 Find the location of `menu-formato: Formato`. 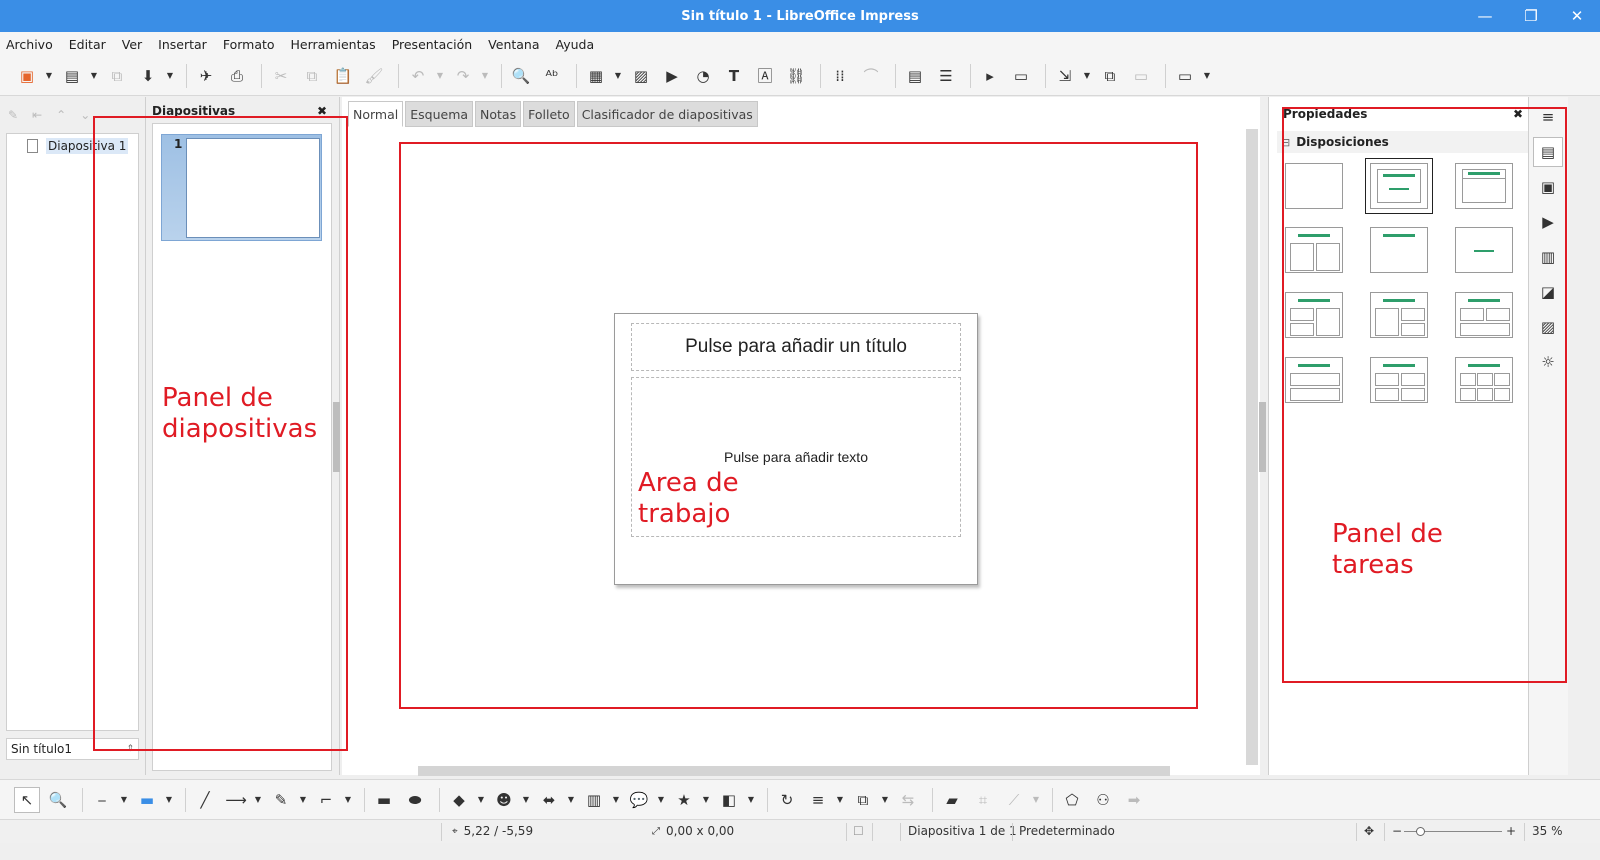

menu-formato: Formato is located at coordinates (249, 44).